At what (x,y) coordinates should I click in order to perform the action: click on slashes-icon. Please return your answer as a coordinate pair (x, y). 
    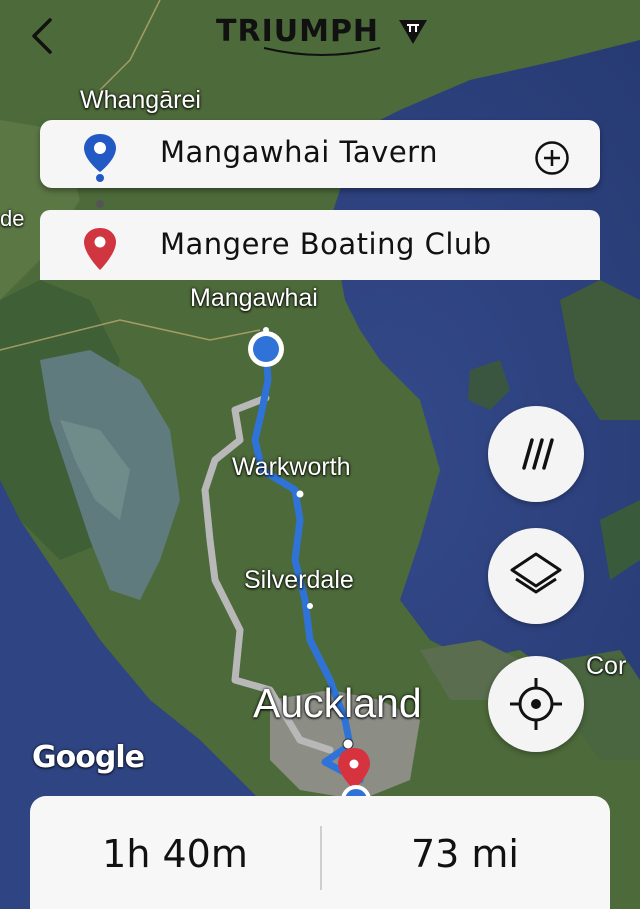
    Looking at the image, I should click on (538, 454).